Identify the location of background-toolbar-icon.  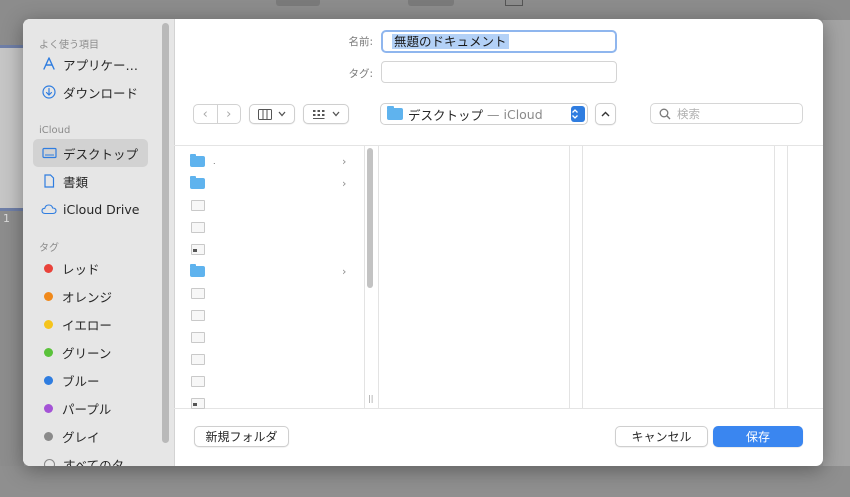
(514, 3).